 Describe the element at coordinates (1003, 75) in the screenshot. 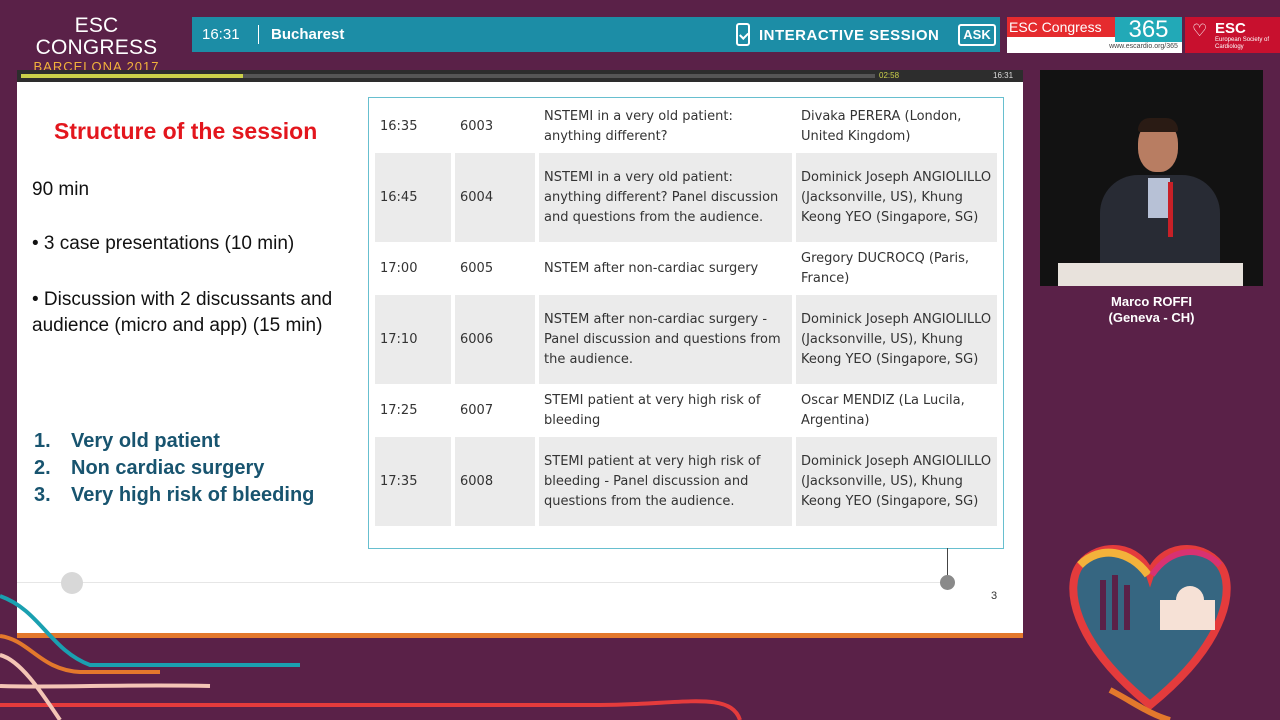

I see `clock: 16:31` at that location.